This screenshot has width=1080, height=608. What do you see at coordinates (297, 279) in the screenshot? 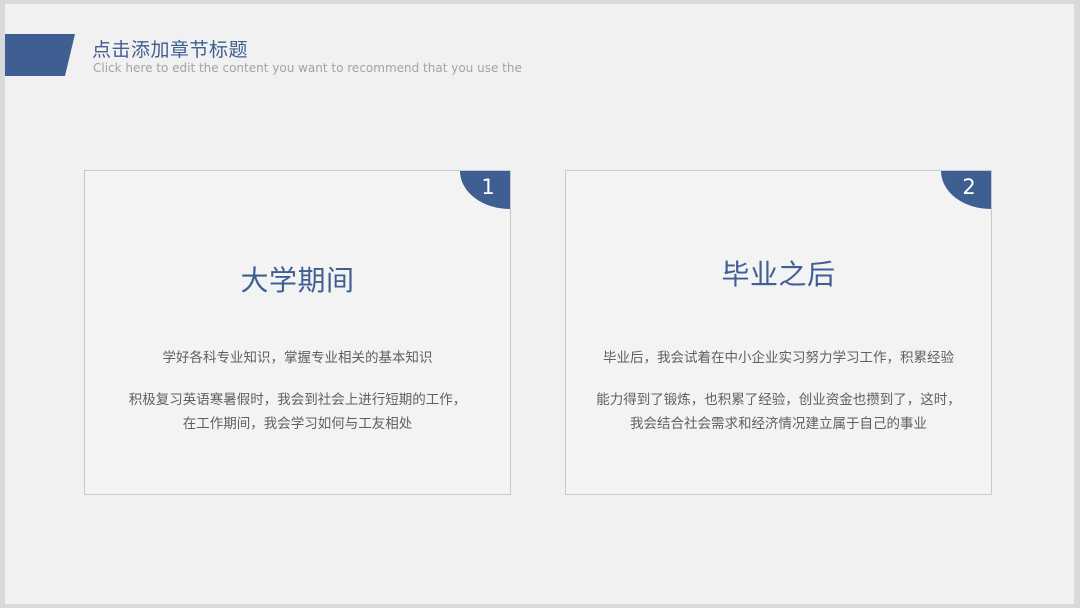
I see `card-title: 大学期间` at bounding box center [297, 279].